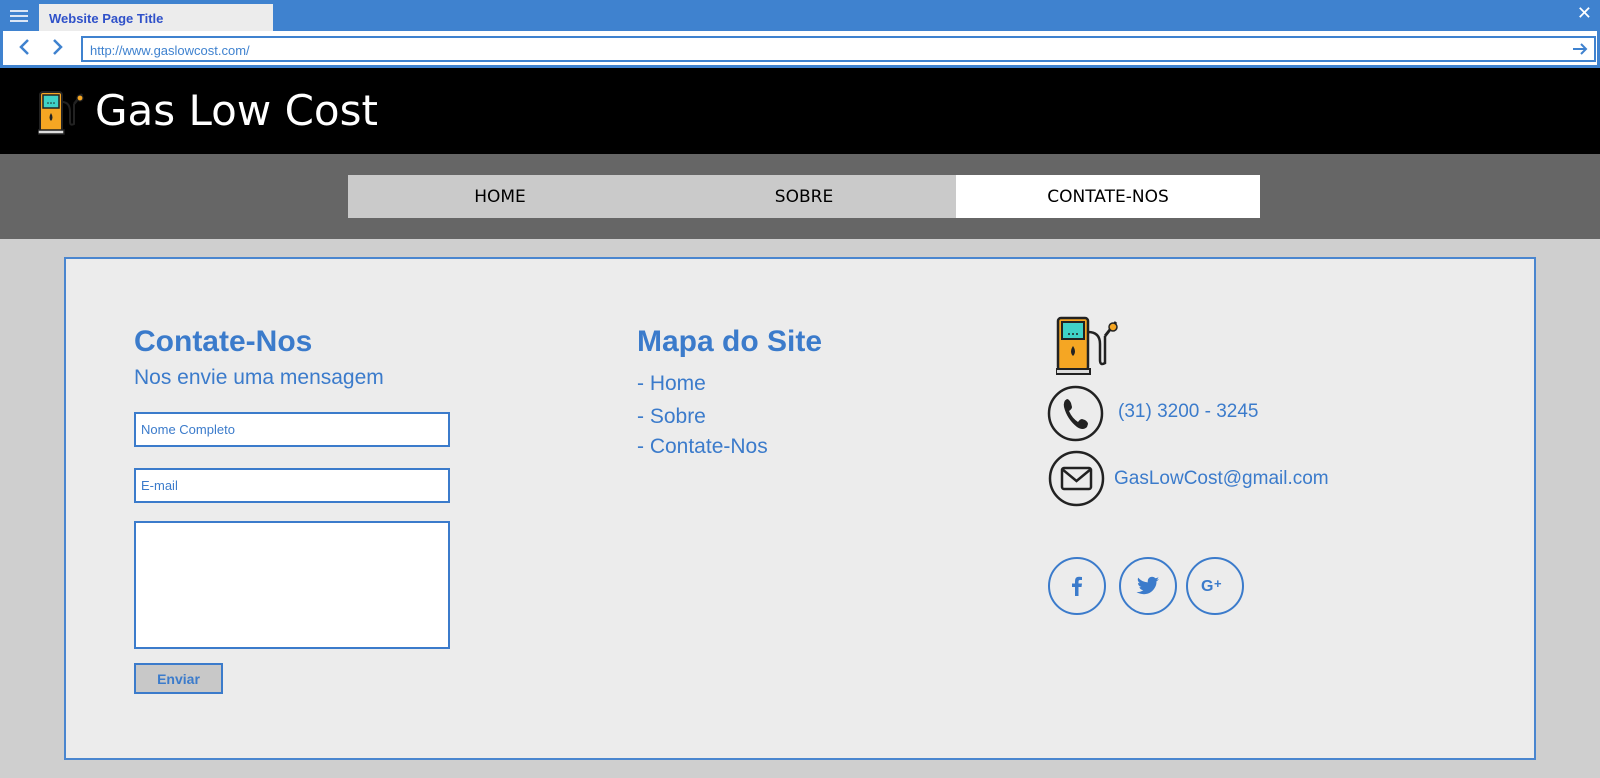  Describe the element at coordinates (223, 341) in the screenshot. I see `contact-title: Contate-Nos` at that location.